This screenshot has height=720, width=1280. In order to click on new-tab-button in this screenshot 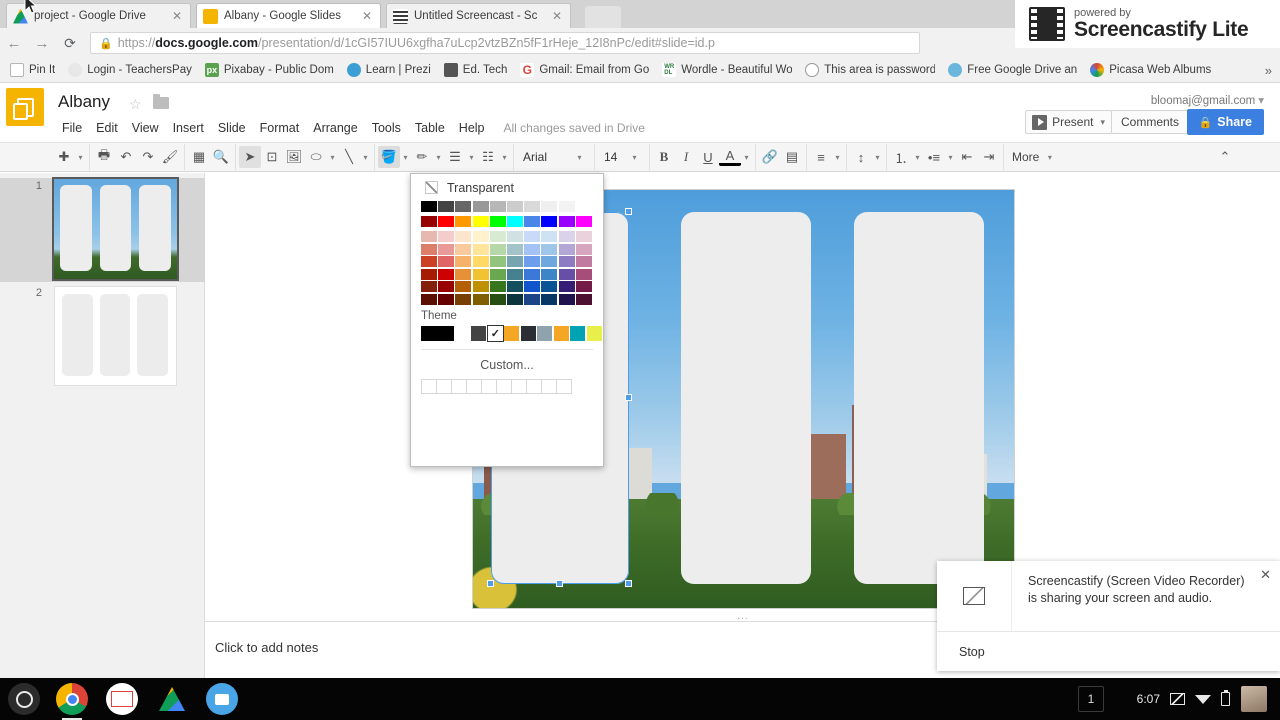, I will do `click(603, 17)`.